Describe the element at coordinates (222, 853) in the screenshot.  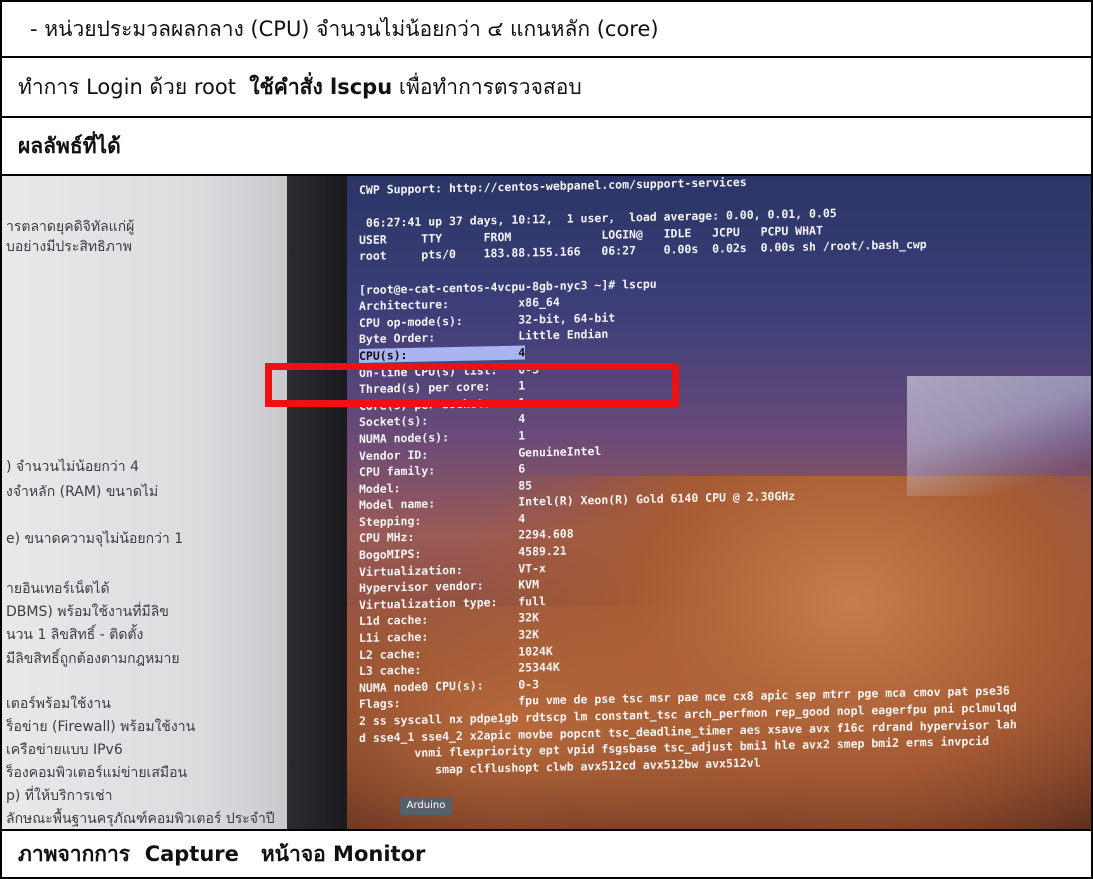
I see `caption-text: ภาพจากการ Capture หน้าจอ Monitor` at that location.